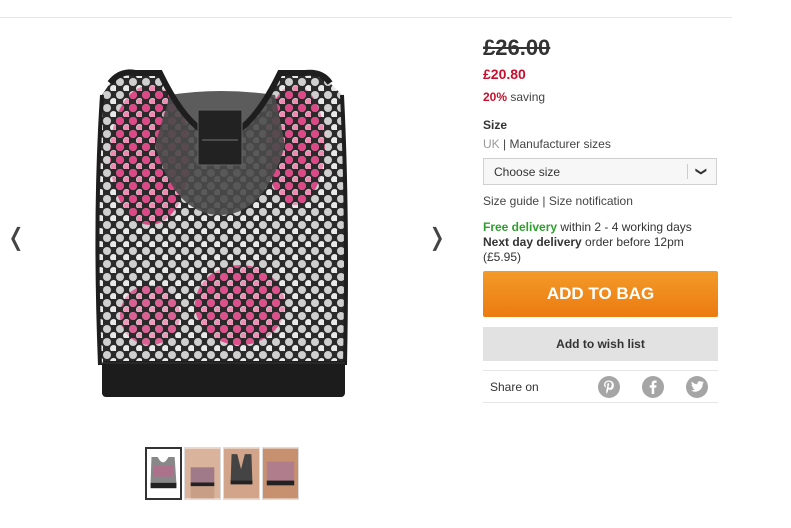  Describe the element at coordinates (697, 386) in the screenshot. I see `twitter-icon` at that location.